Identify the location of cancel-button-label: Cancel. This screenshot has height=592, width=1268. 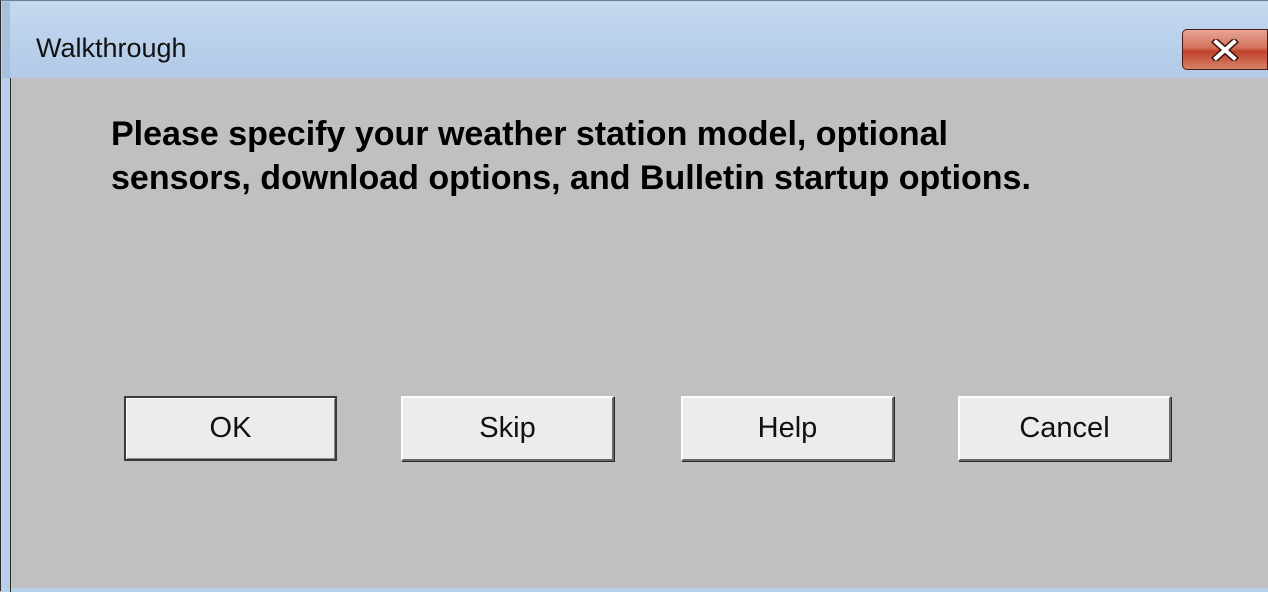
(1064, 428).